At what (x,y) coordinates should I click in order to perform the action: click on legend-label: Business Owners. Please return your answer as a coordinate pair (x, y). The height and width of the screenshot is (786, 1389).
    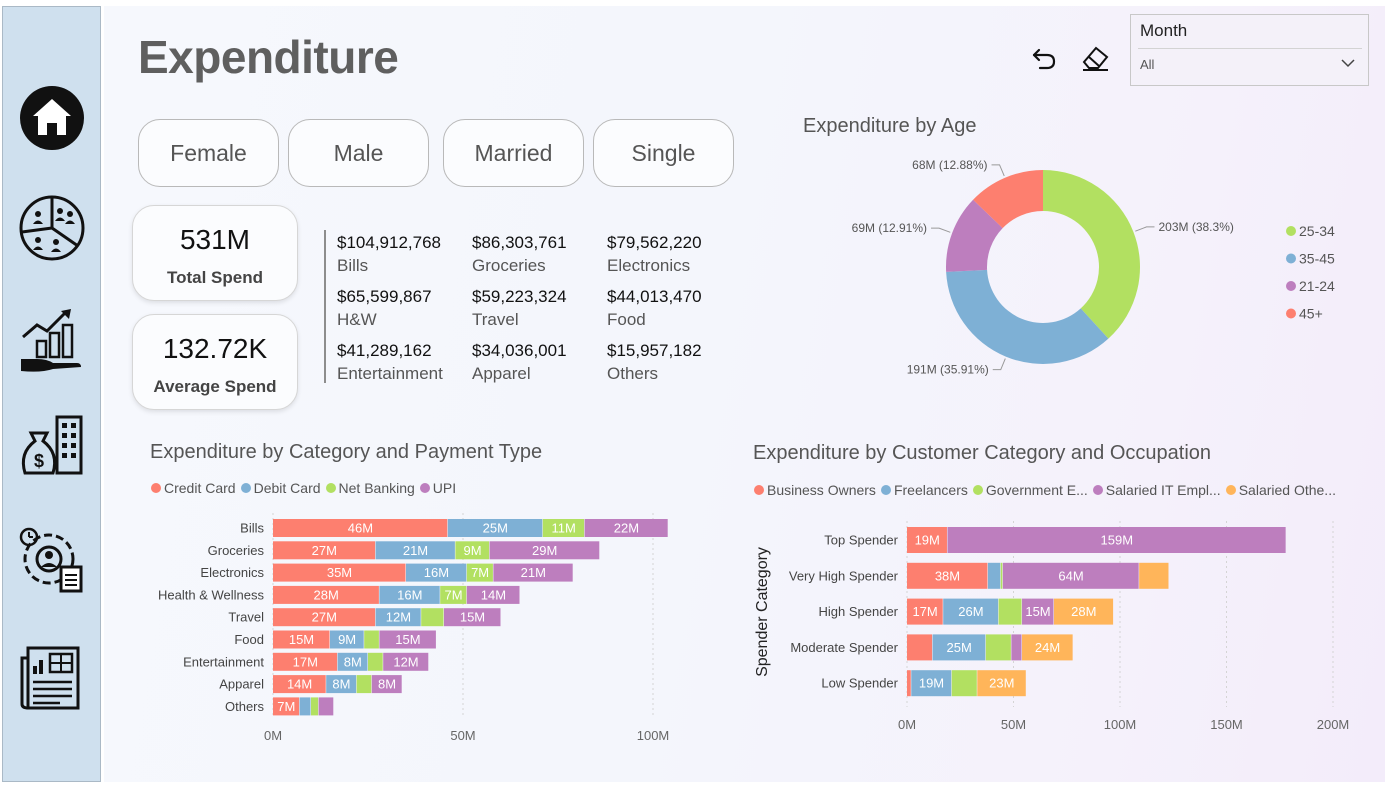
    Looking at the image, I should click on (821, 490).